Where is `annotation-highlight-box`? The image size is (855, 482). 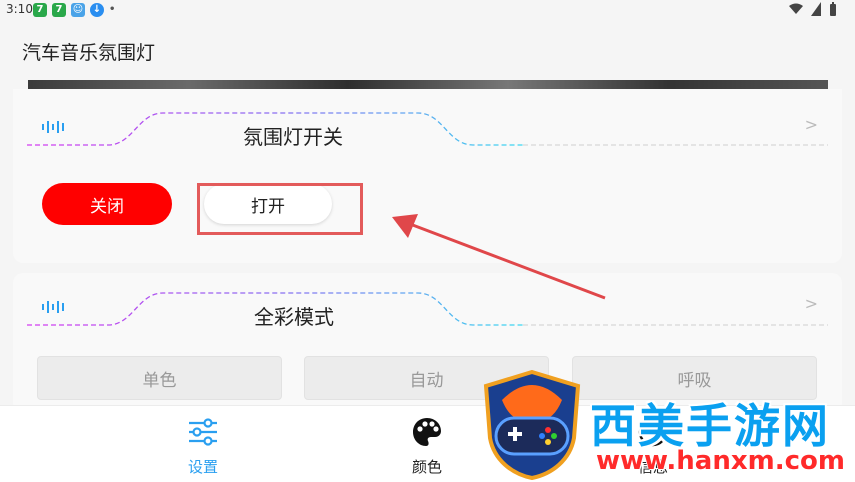
annotation-highlight-box is located at coordinates (280, 209).